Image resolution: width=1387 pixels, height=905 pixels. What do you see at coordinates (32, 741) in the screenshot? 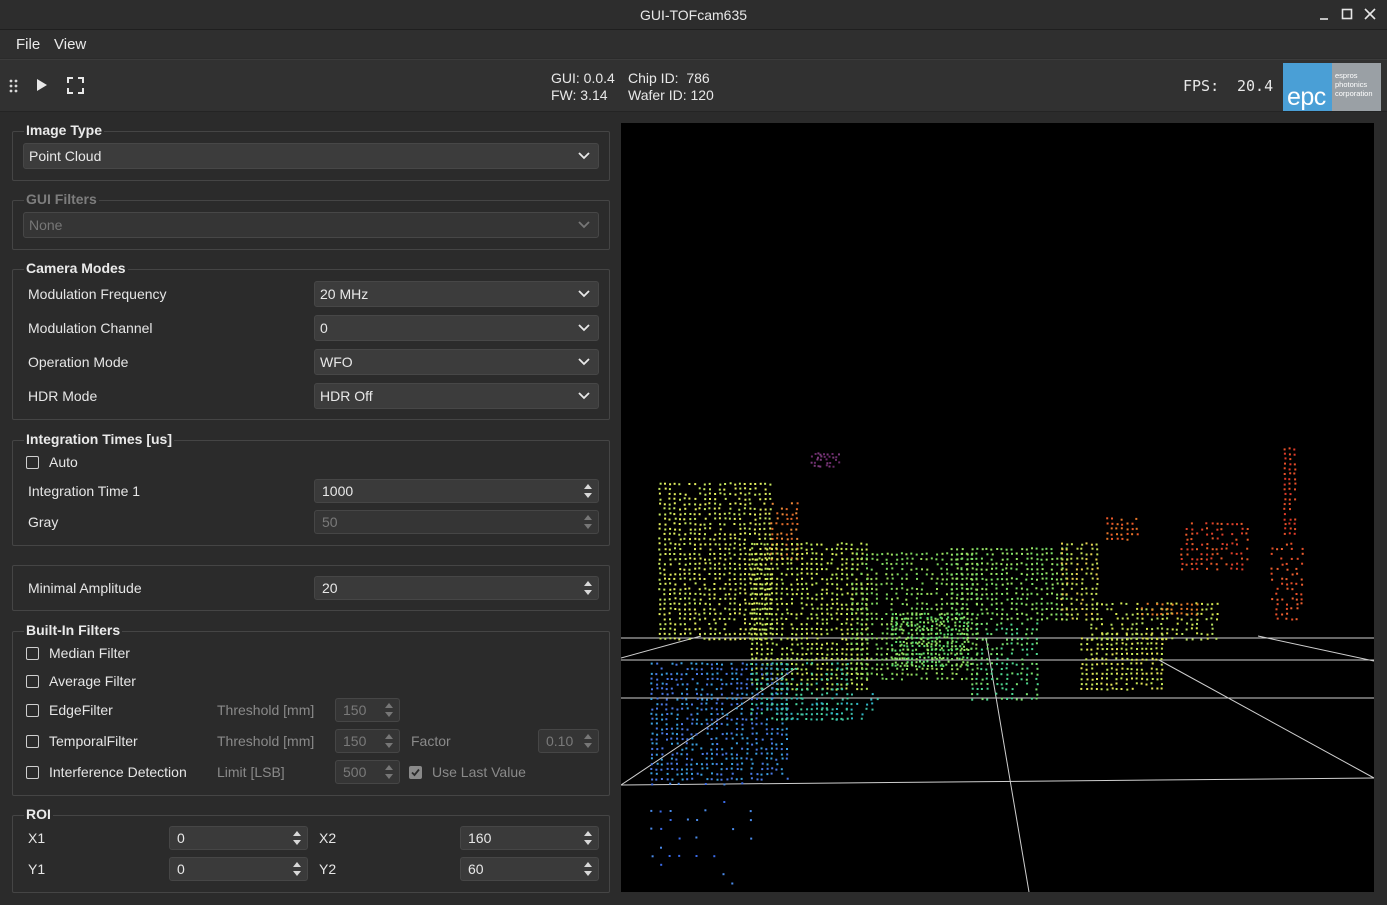
I see `temporal-filter-checkbox` at bounding box center [32, 741].